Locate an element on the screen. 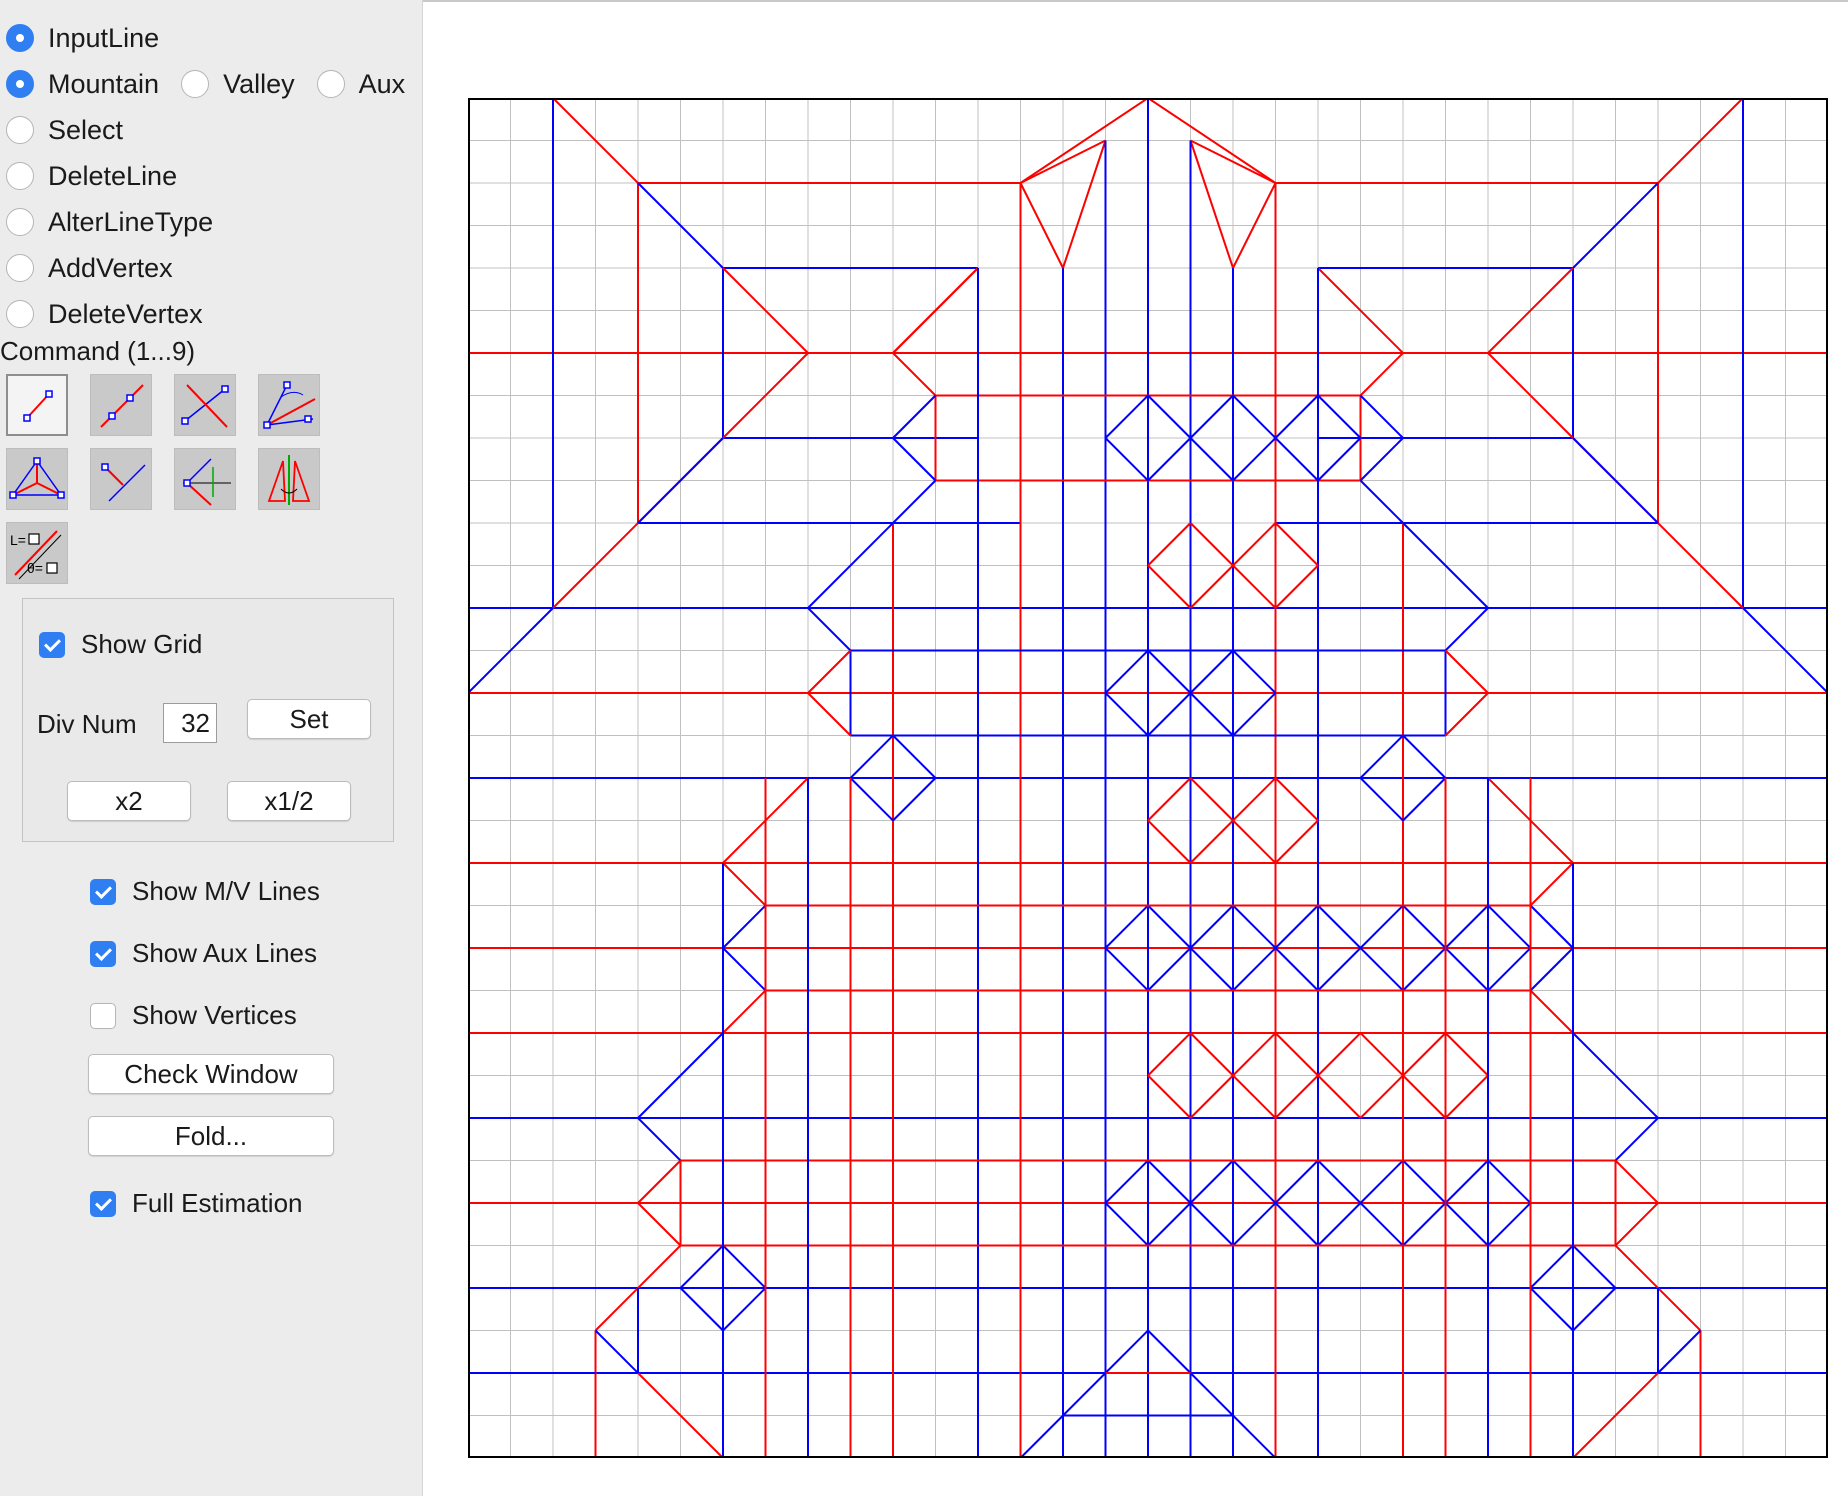  full-estimation-checkbox is located at coordinates (103, 1203).